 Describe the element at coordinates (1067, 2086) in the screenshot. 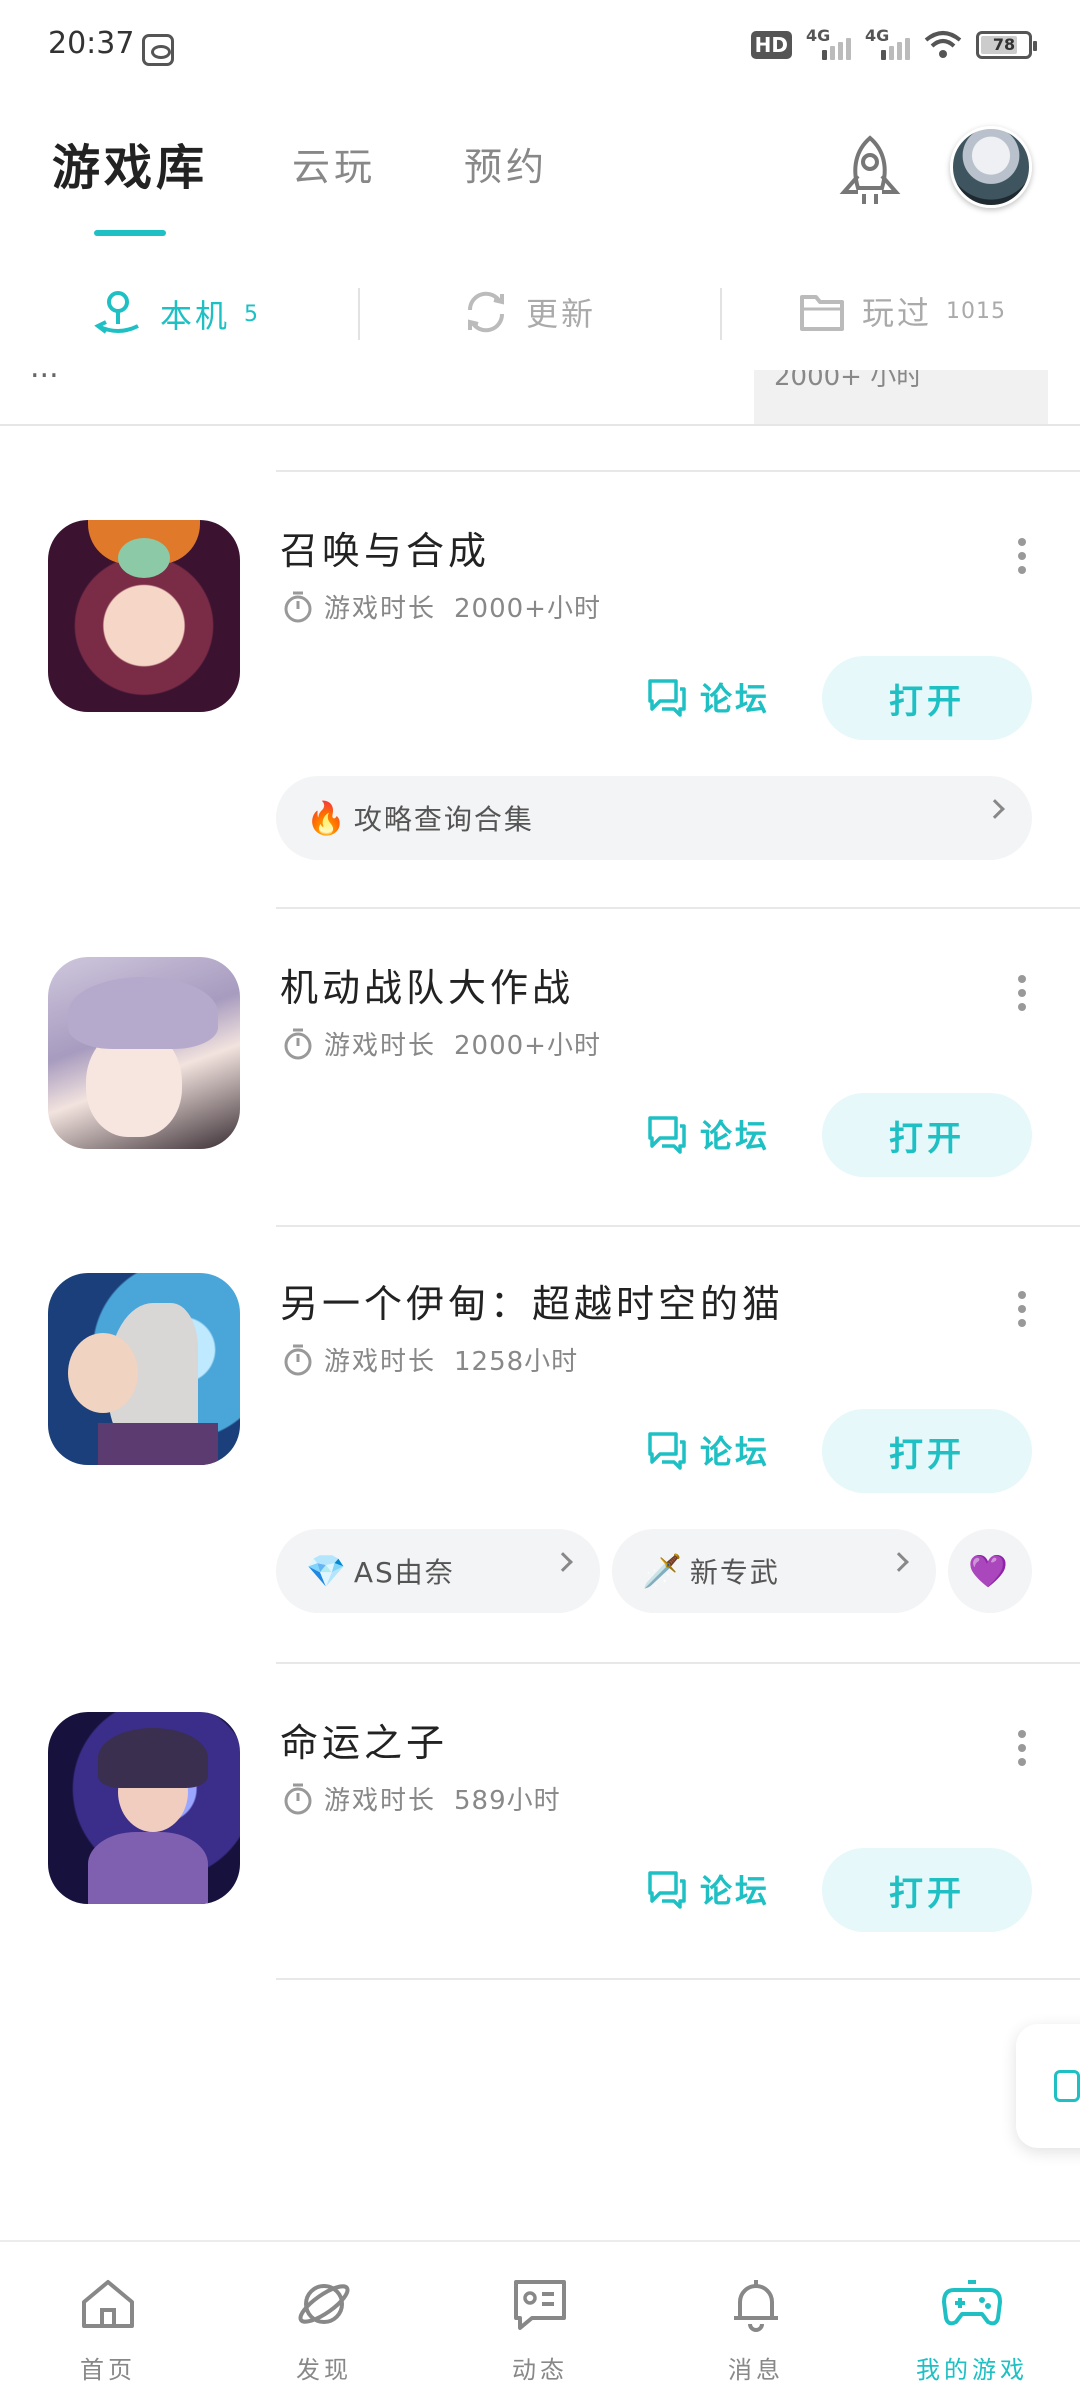

I see `download-icon` at that location.